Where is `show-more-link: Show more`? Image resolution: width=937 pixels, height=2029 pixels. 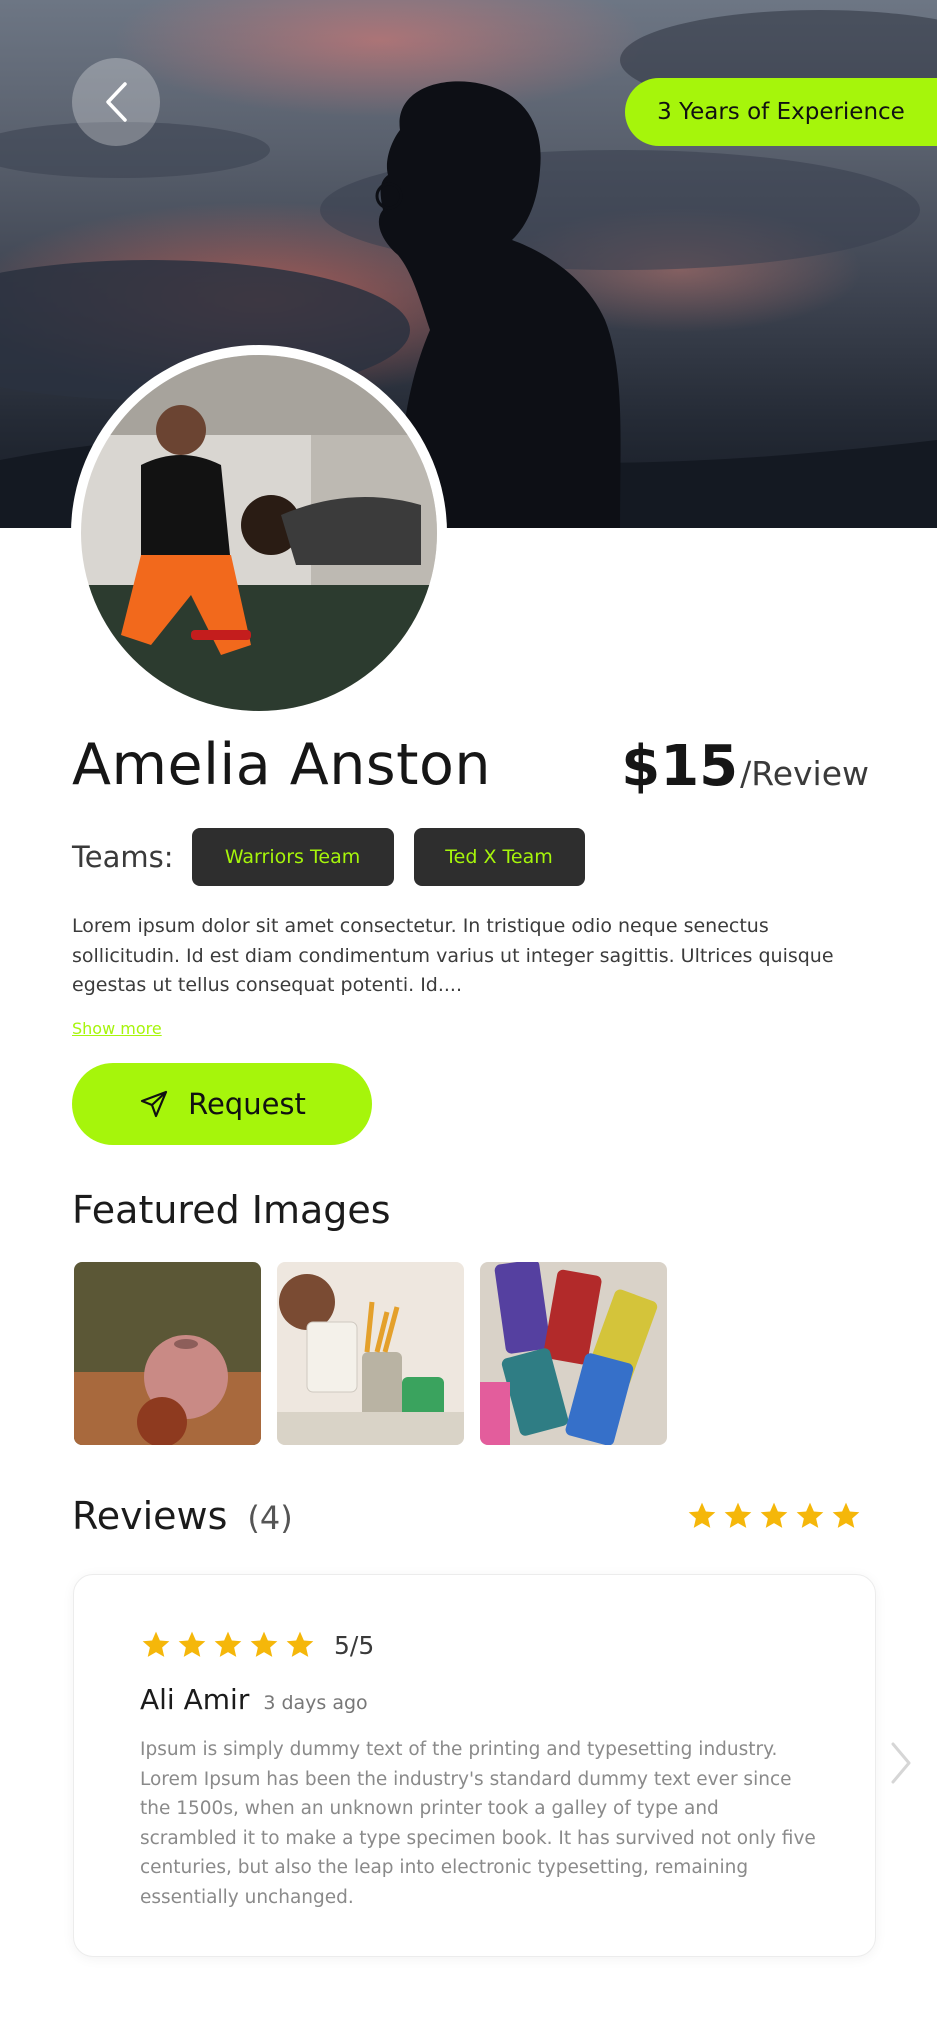
show-more-link: Show more is located at coordinates (117, 1028).